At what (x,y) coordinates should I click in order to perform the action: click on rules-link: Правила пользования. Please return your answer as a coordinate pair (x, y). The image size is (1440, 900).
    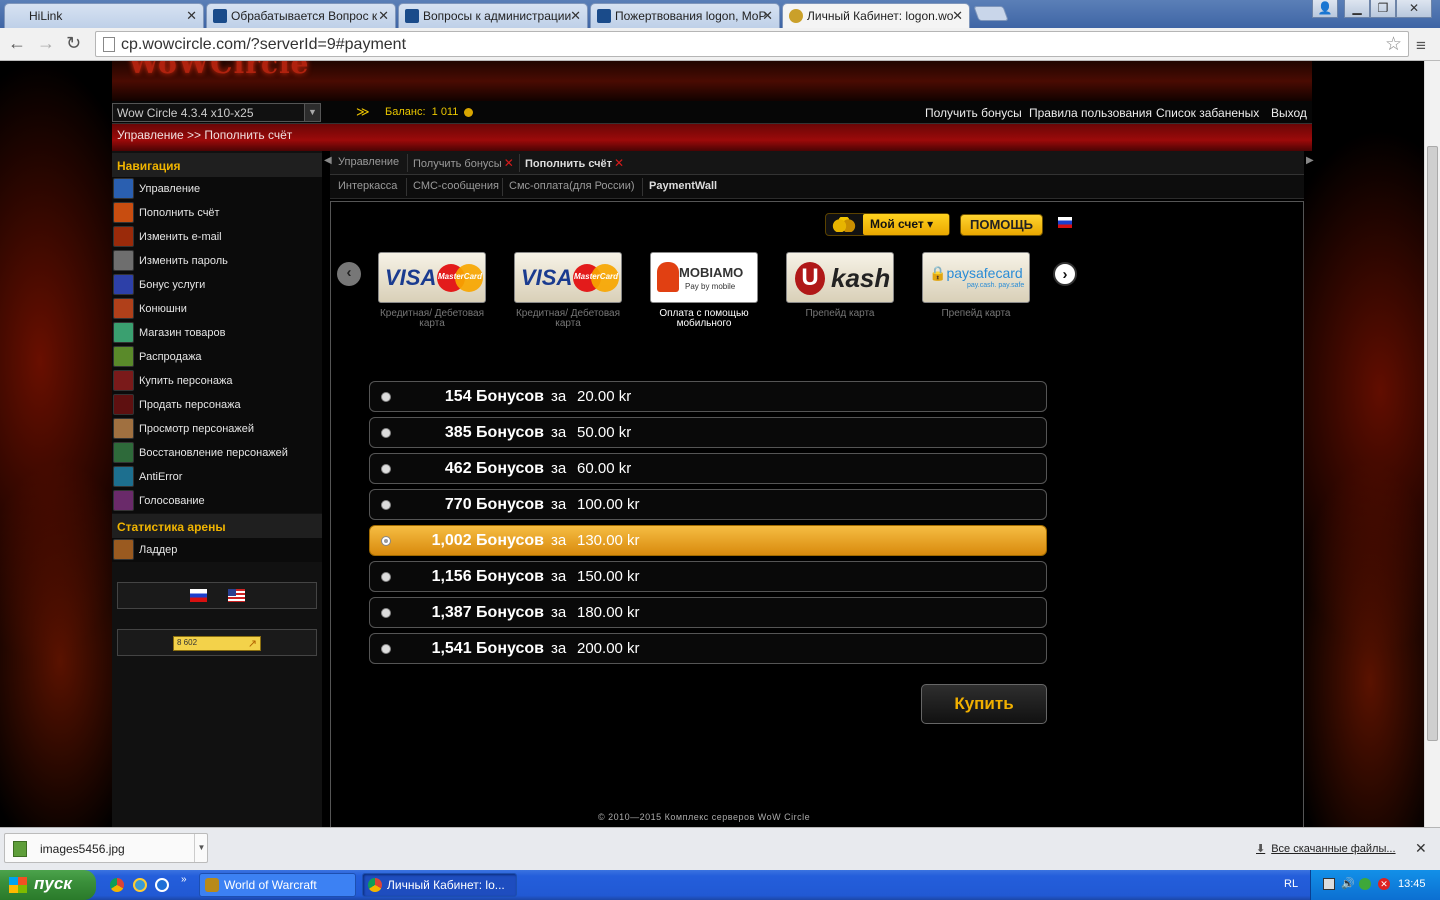
    Looking at the image, I should click on (1090, 113).